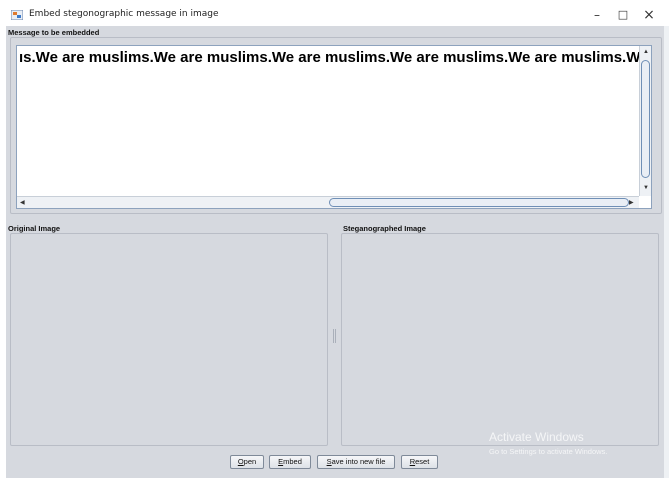 This screenshot has height=478, width=669. Describe the element at coordinates (623, 15) in the screenshot. I see `maximize-button: □` at that location.